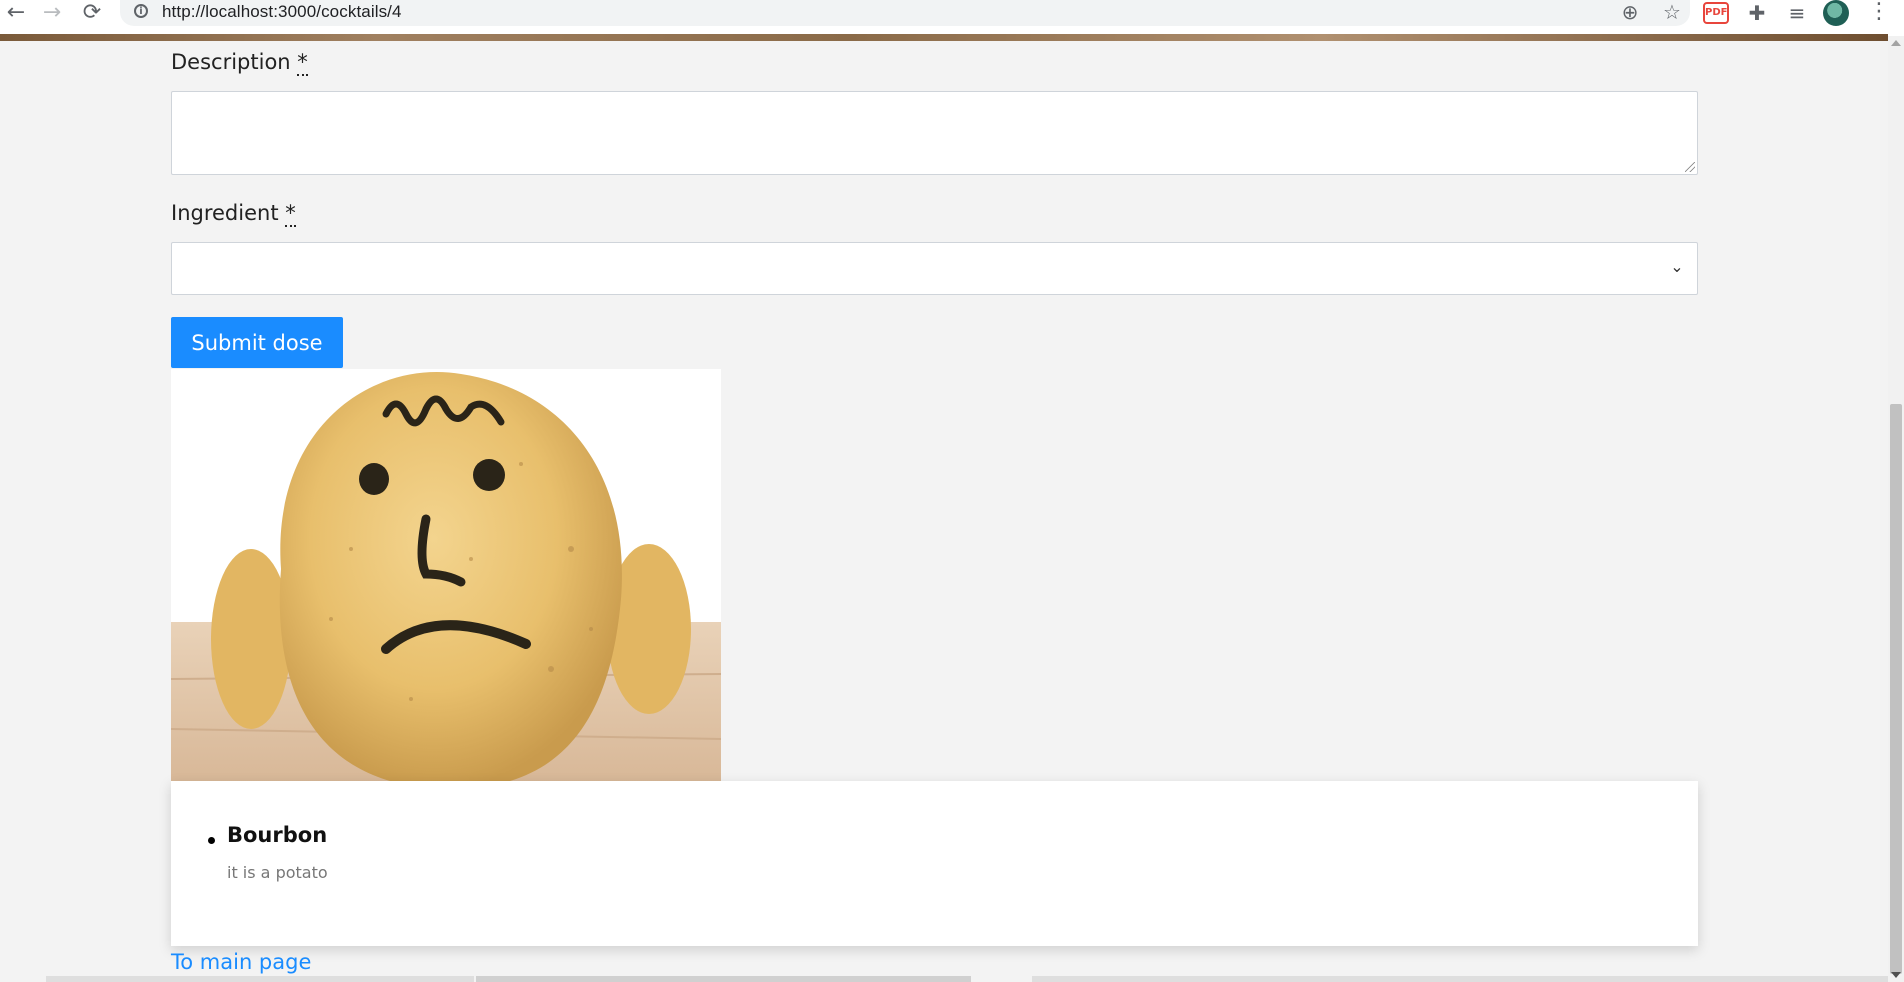  What do you see at coordinates (1896, 43) in the screenshot?
I see `scroll-up-icon` at bounding box center [1896, 43].